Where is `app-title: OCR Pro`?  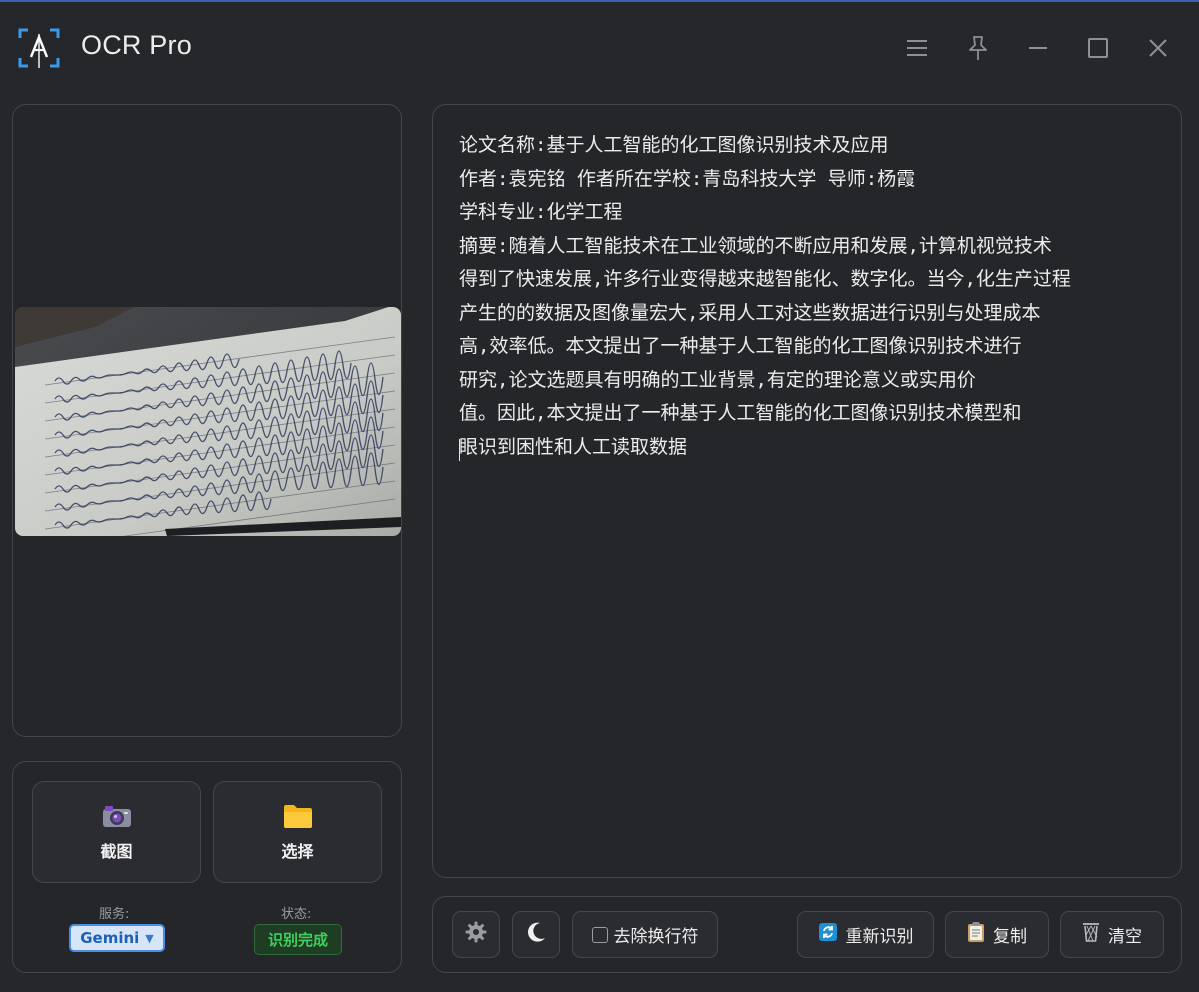 app-title: OCR Pro is located at coordinates (136, 45).